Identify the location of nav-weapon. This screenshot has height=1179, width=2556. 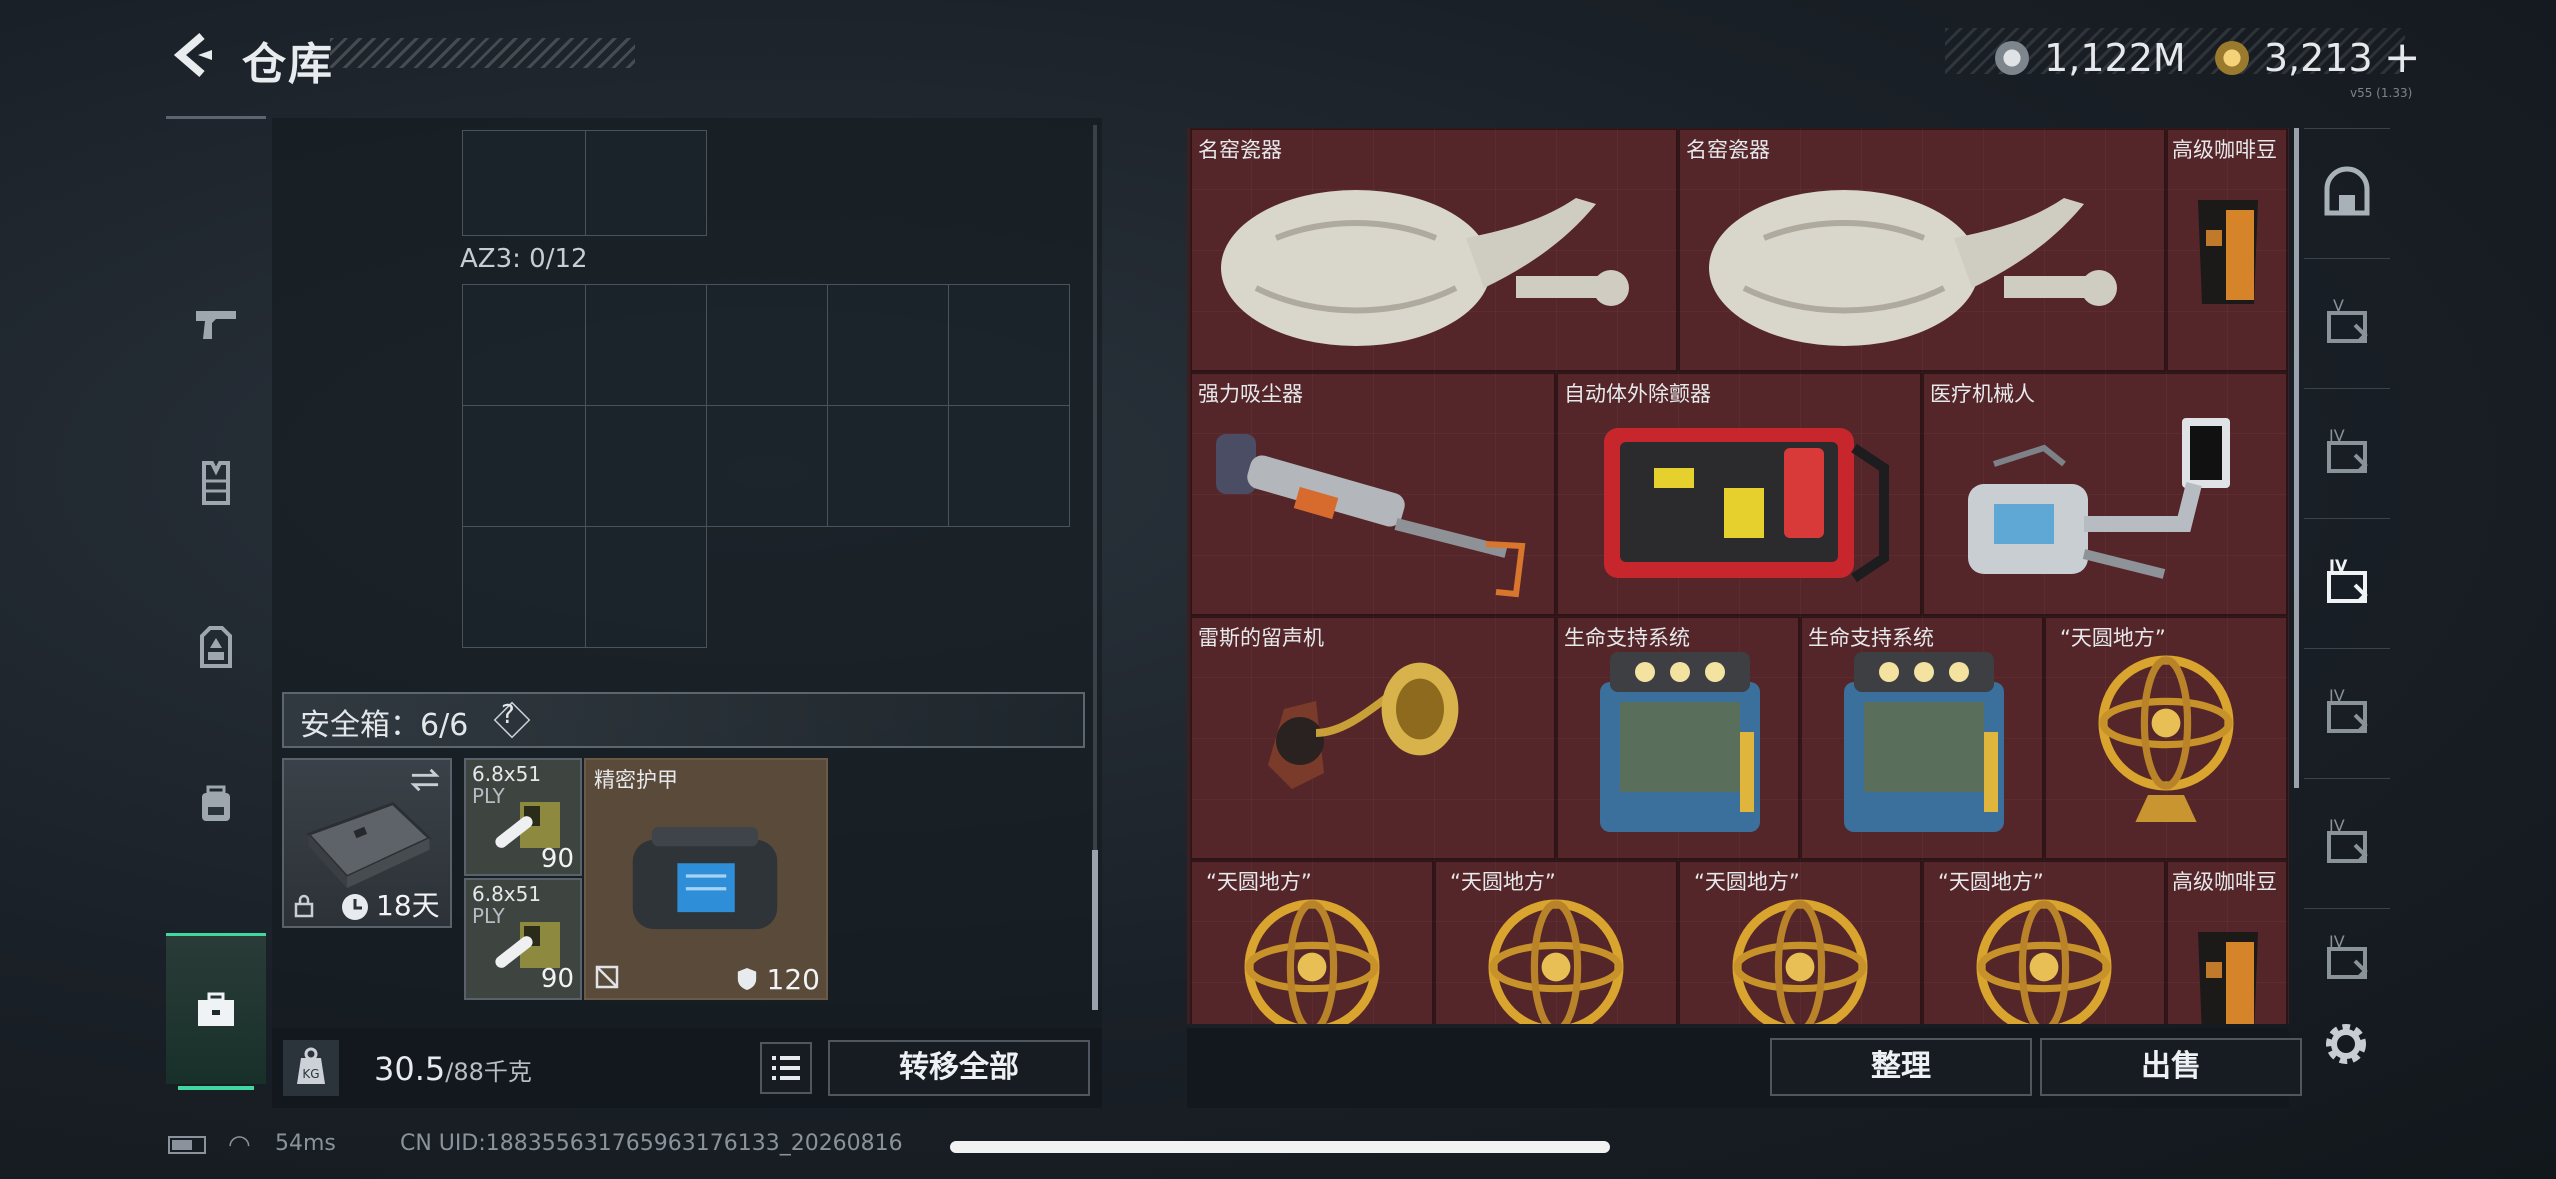
(216, 323).